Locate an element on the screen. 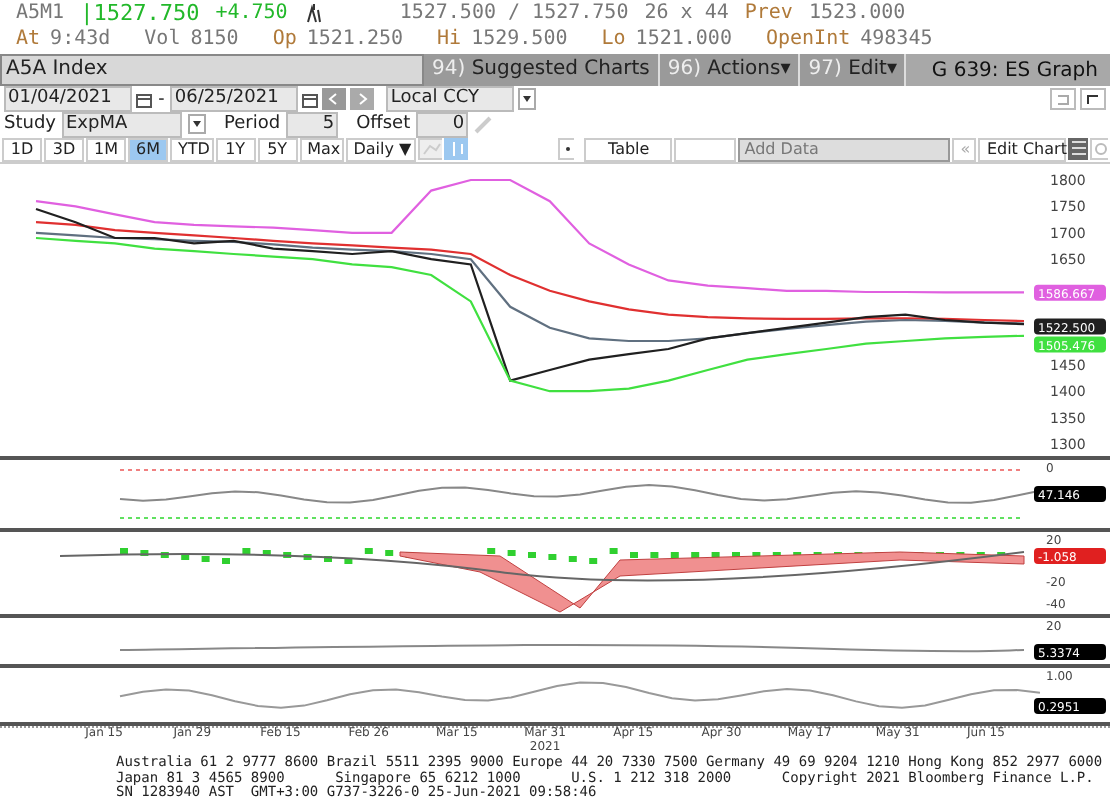 The image size is (1110, 800). stat-value: 498345 is located at coordinates (896, 40).